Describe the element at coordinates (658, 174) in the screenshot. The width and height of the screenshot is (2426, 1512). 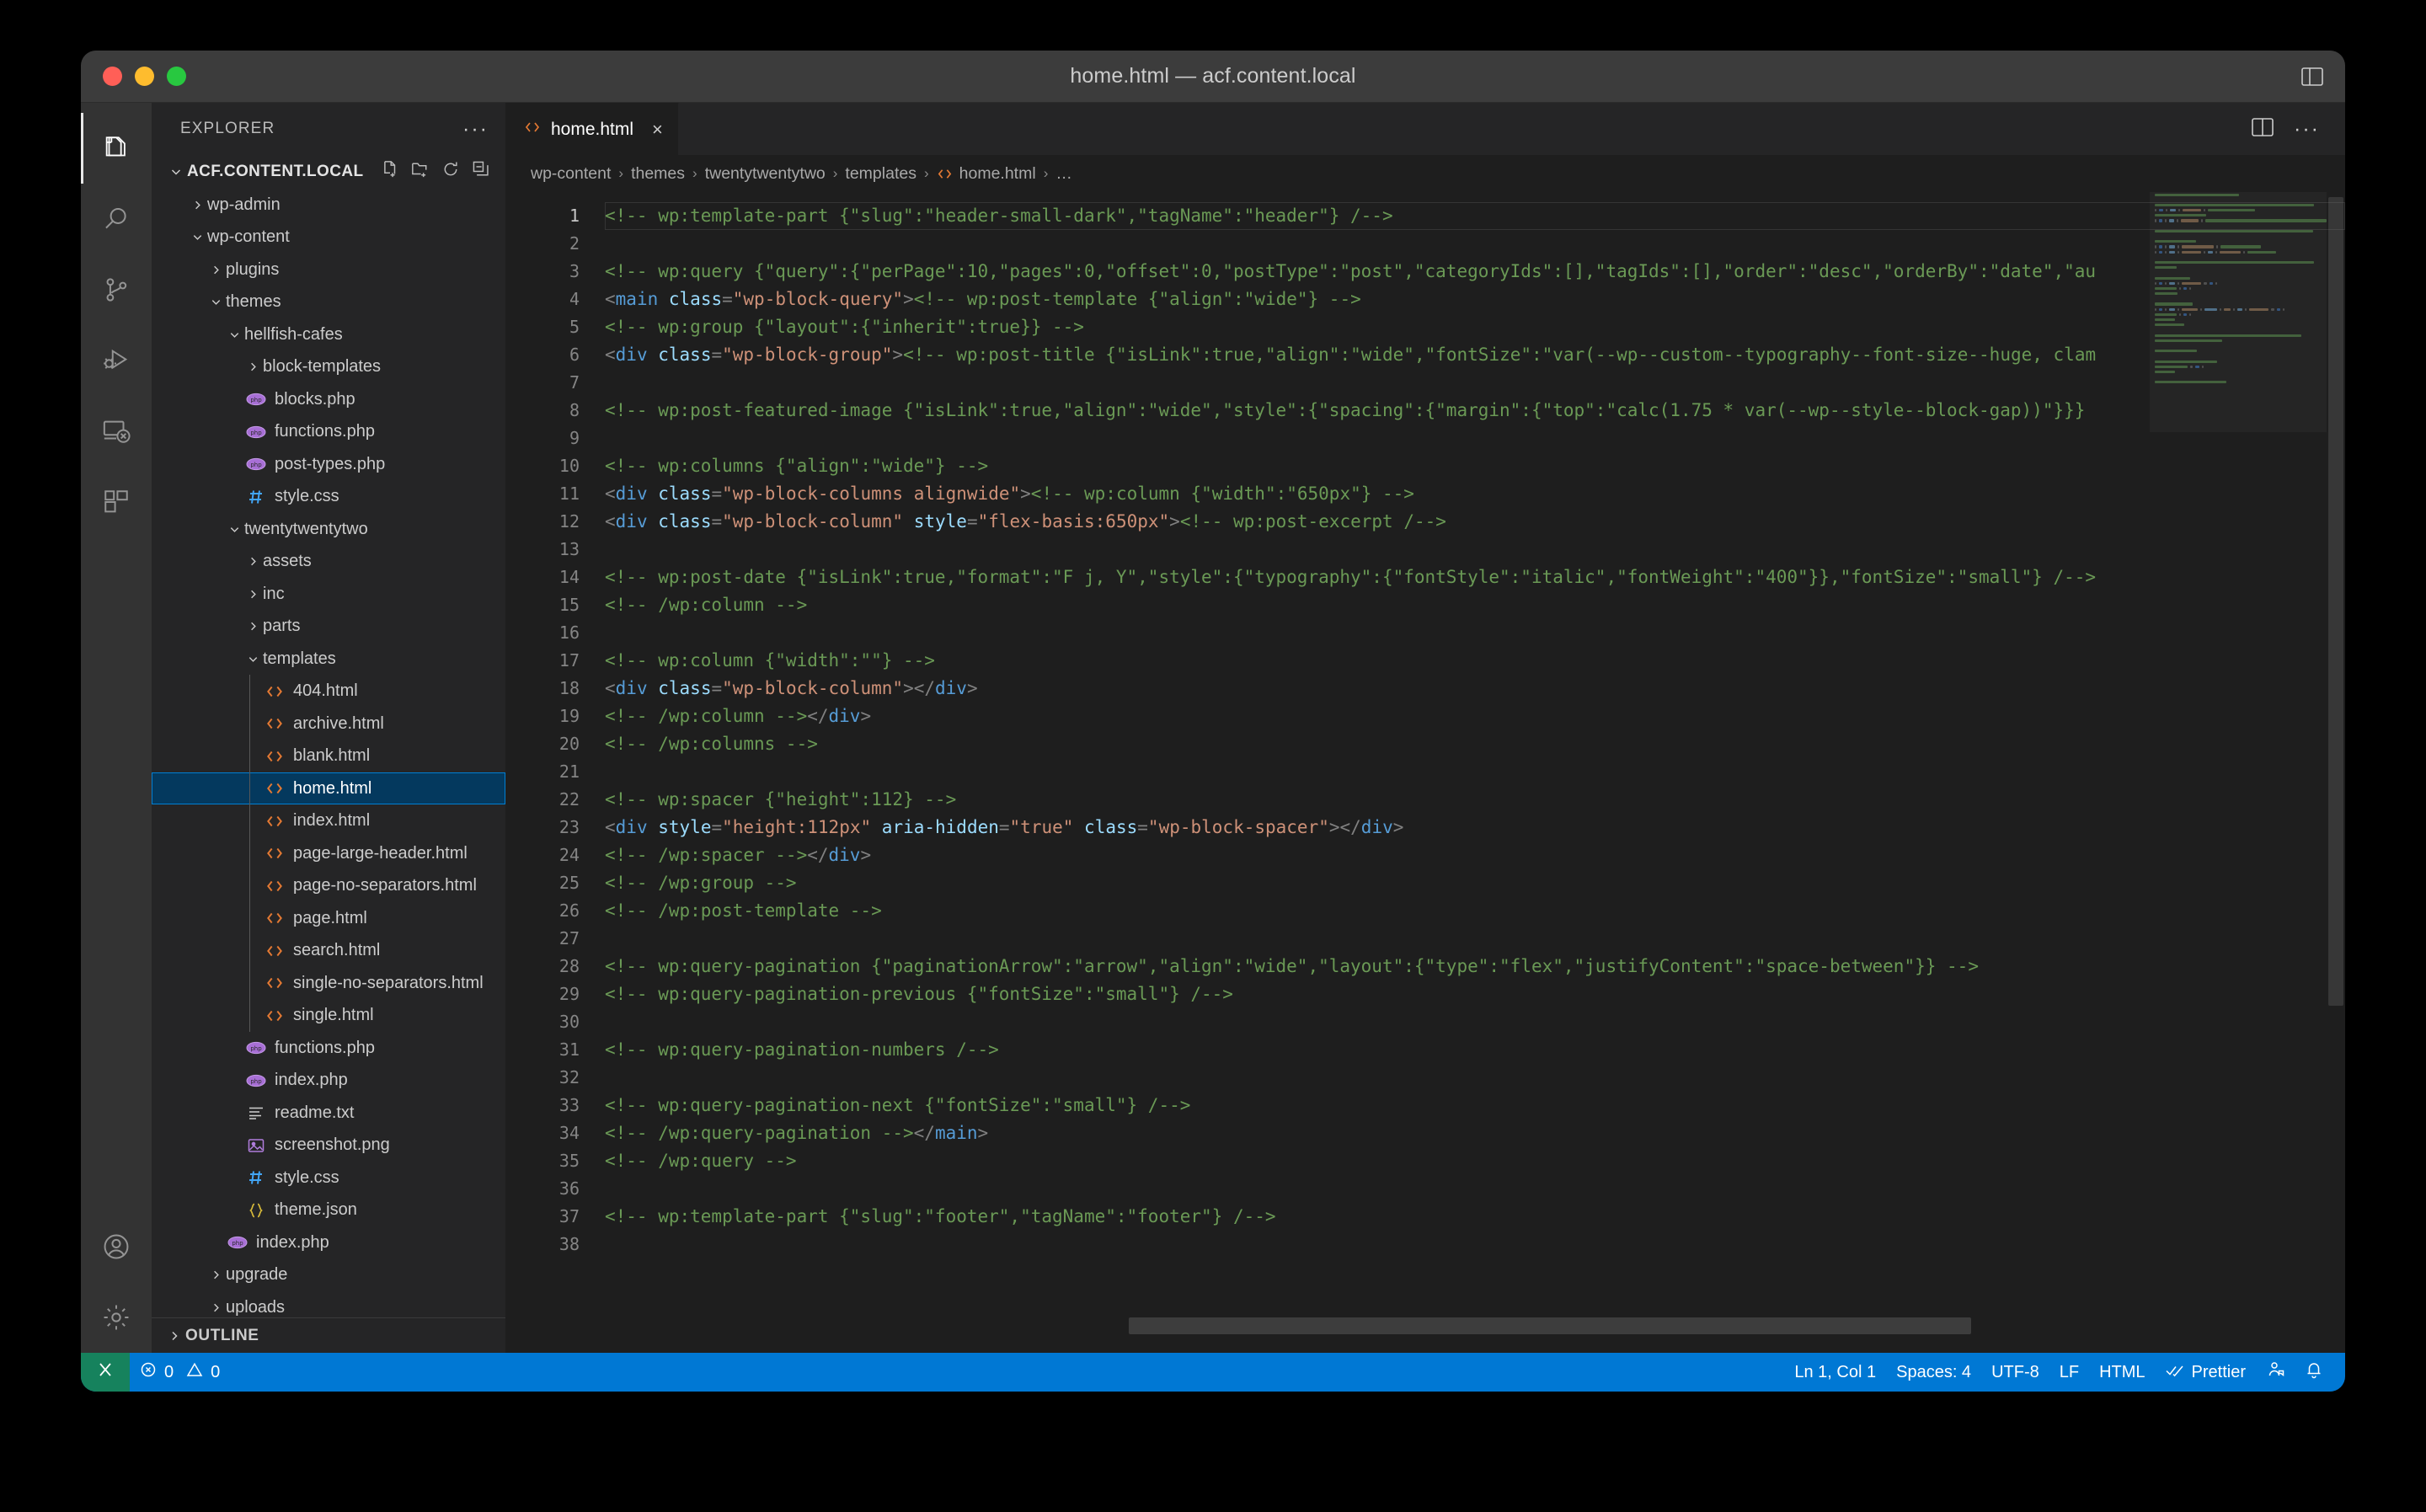
I see `breadcrumb-item: themes` at that location.